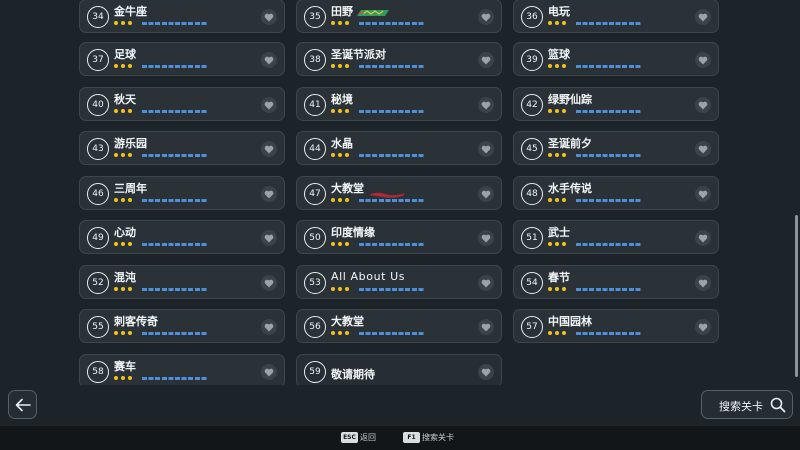 This screenshot has width=800, height=450. What do you see at coordinates (616, 59) in the screenshot?
I see `level-card: 39 篮球` at bounding box center [616, 59].